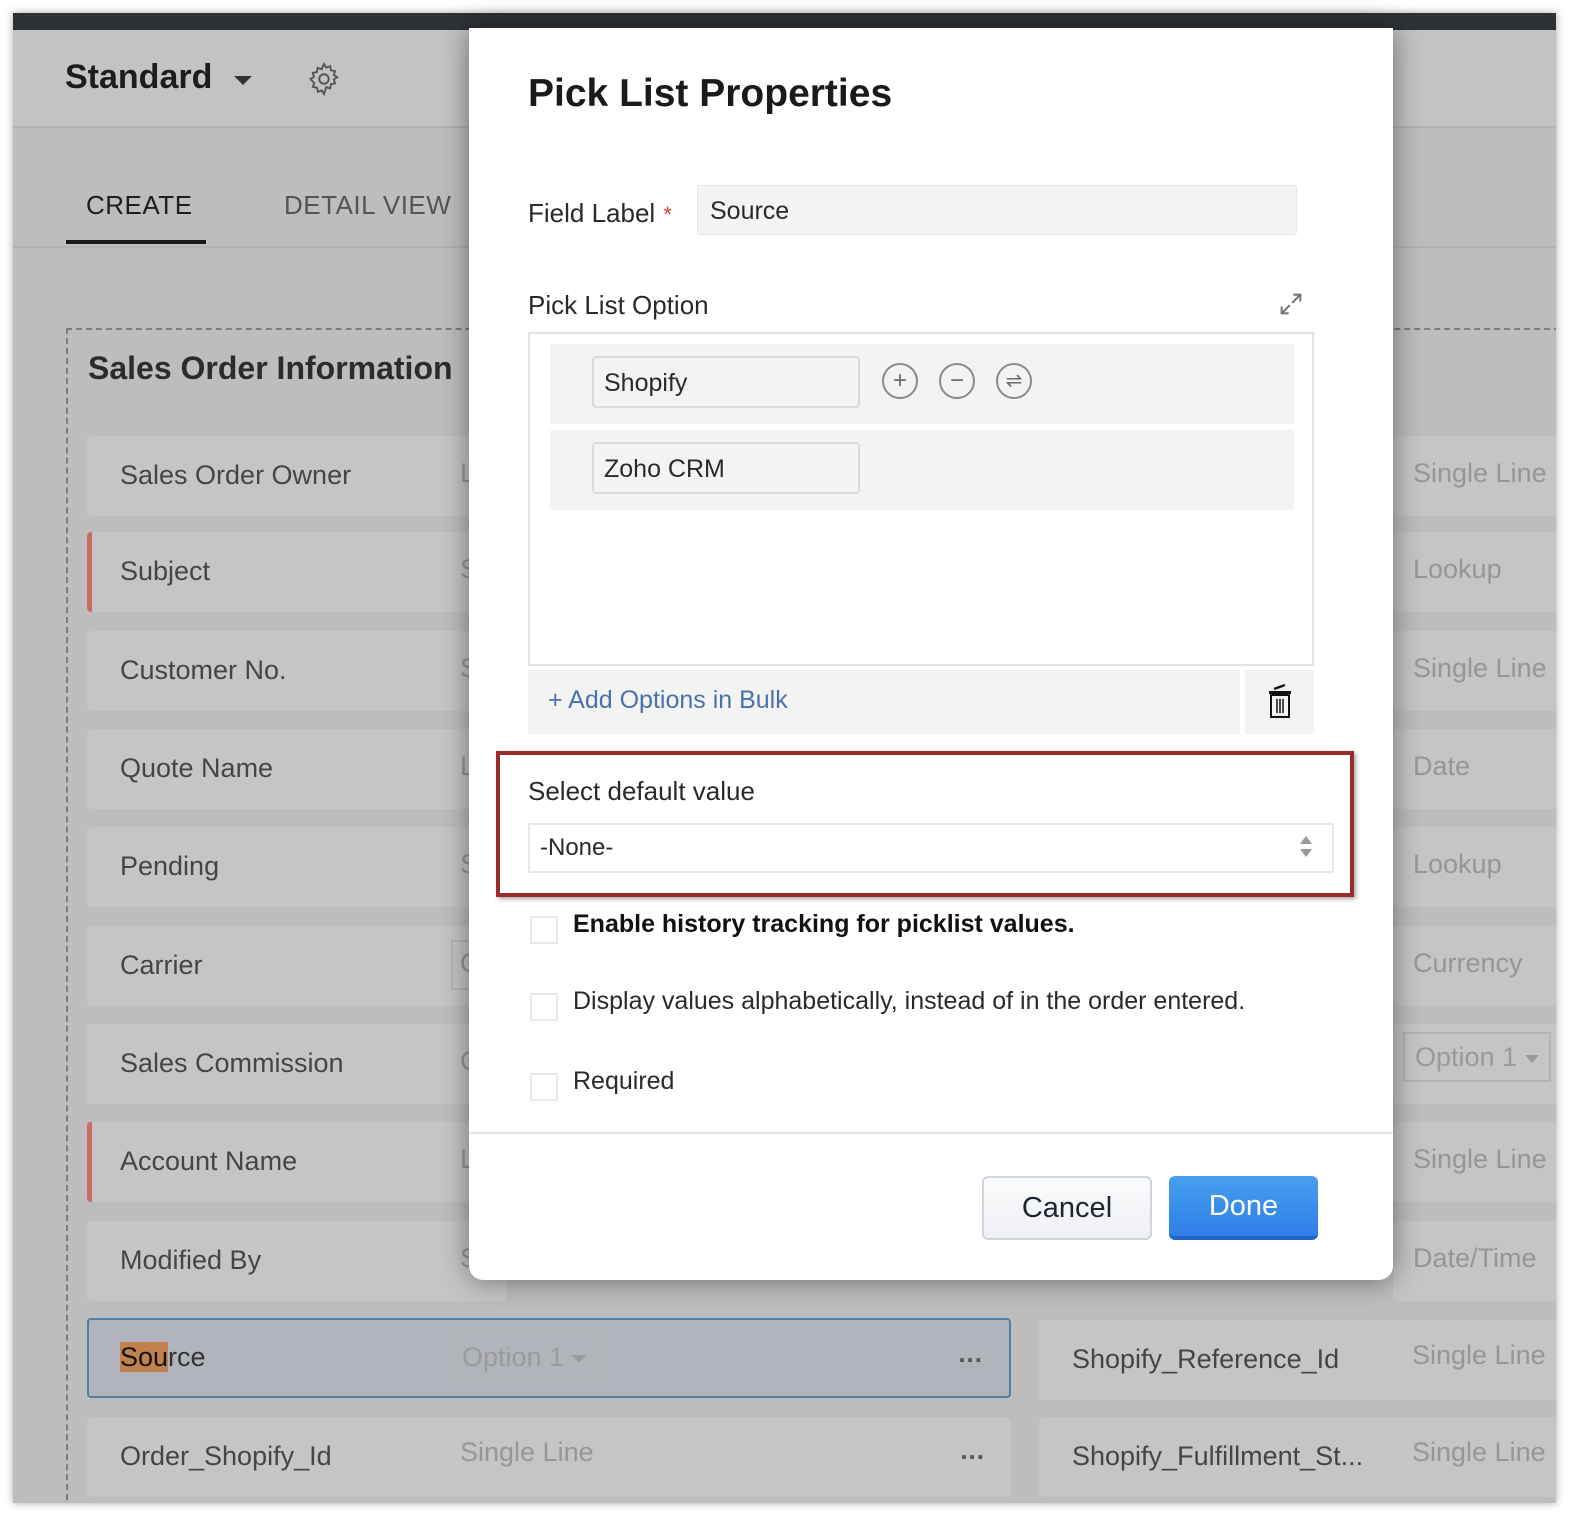 The width and height of the screenshot is (1595, 1540). I want to click on field-row: Customer No. S, so click(297, 671).